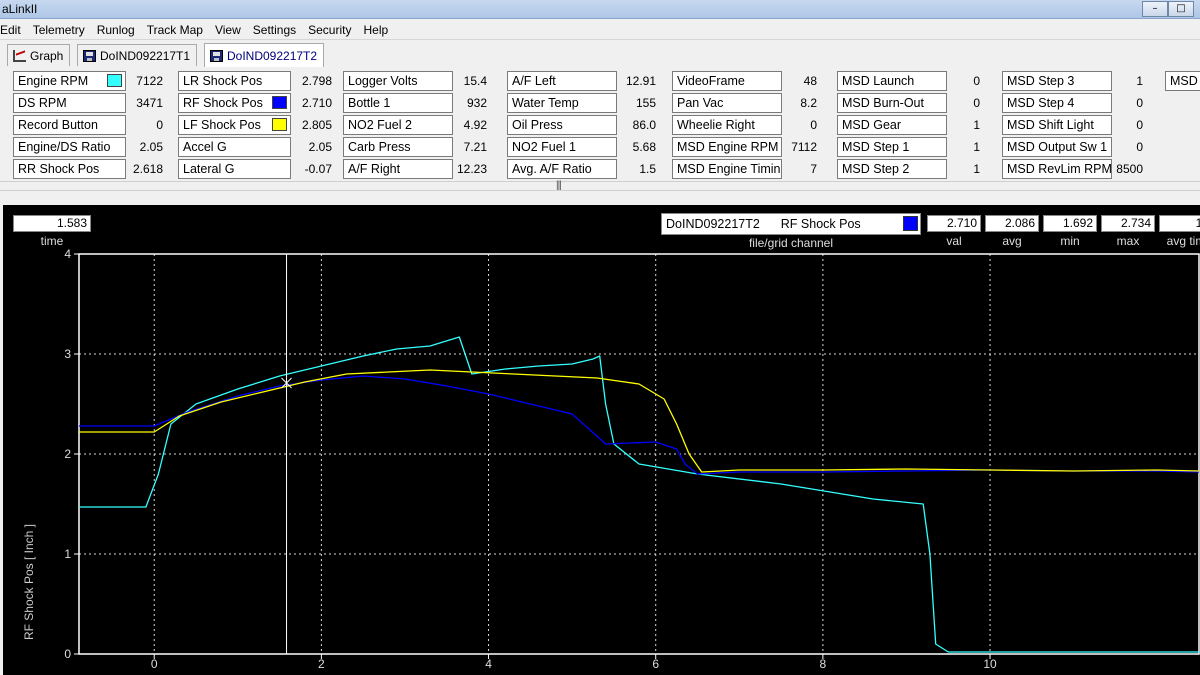 The image size is (1200, 675). What do you see at coordinates (892, 81) in the screenshot?
I see `channel-label: MSD Launch` at bounding box center [892, 81].